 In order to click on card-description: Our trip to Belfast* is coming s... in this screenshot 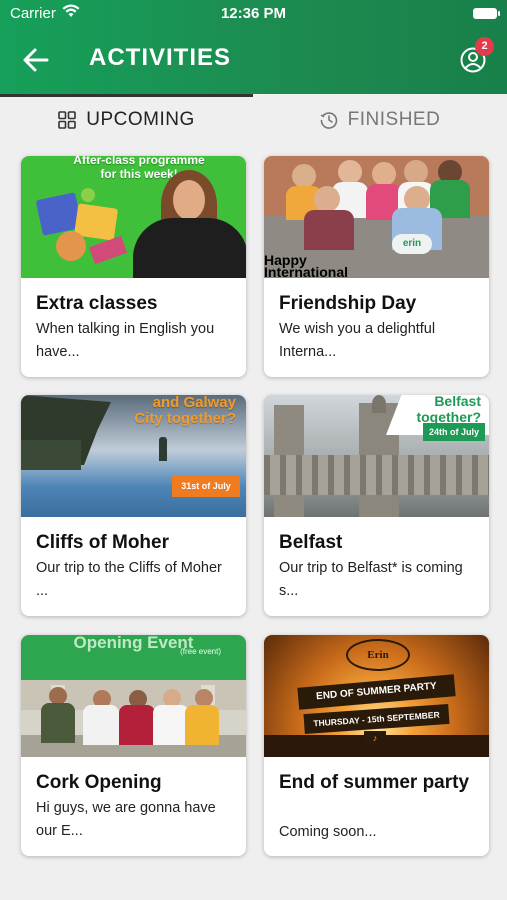, I will do `click(371, 579)`.